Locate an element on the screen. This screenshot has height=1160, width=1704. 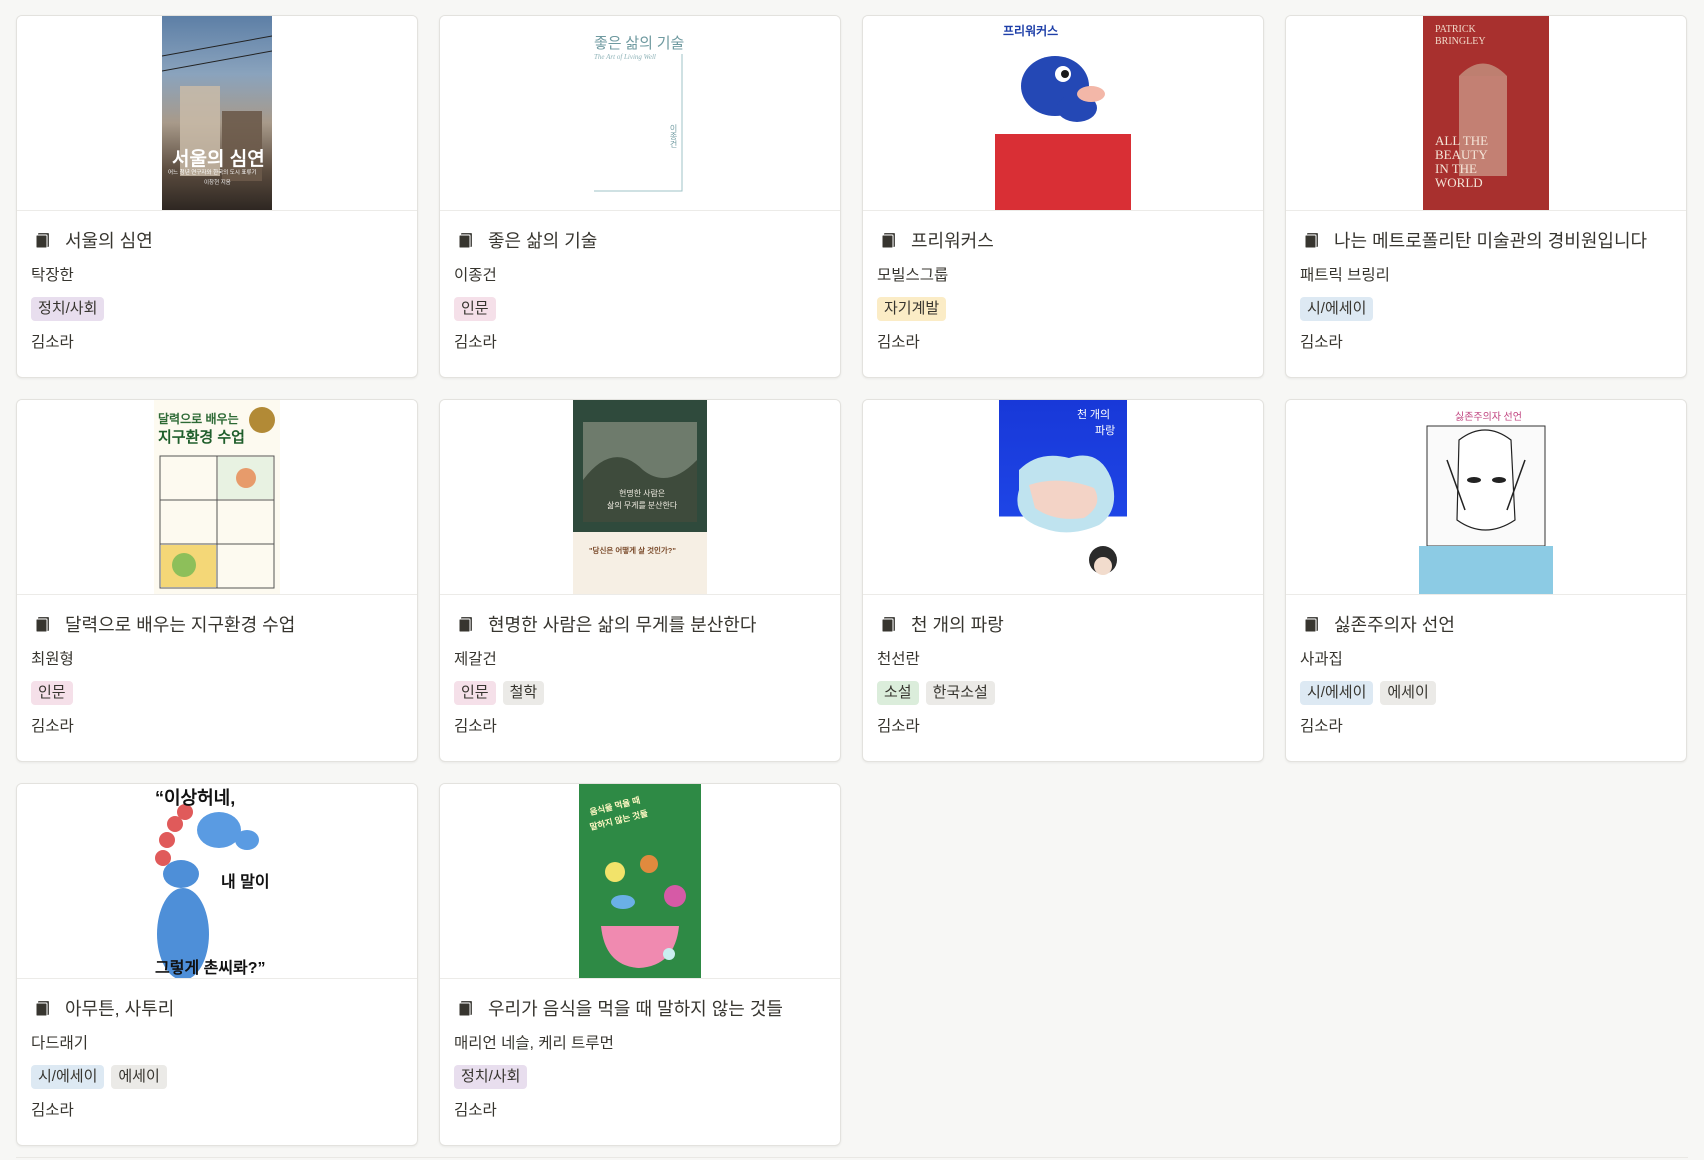
card-title: 우리가 음식을 먹을 때 말하지 않는 것들 is located at coordinates (635, 1008).